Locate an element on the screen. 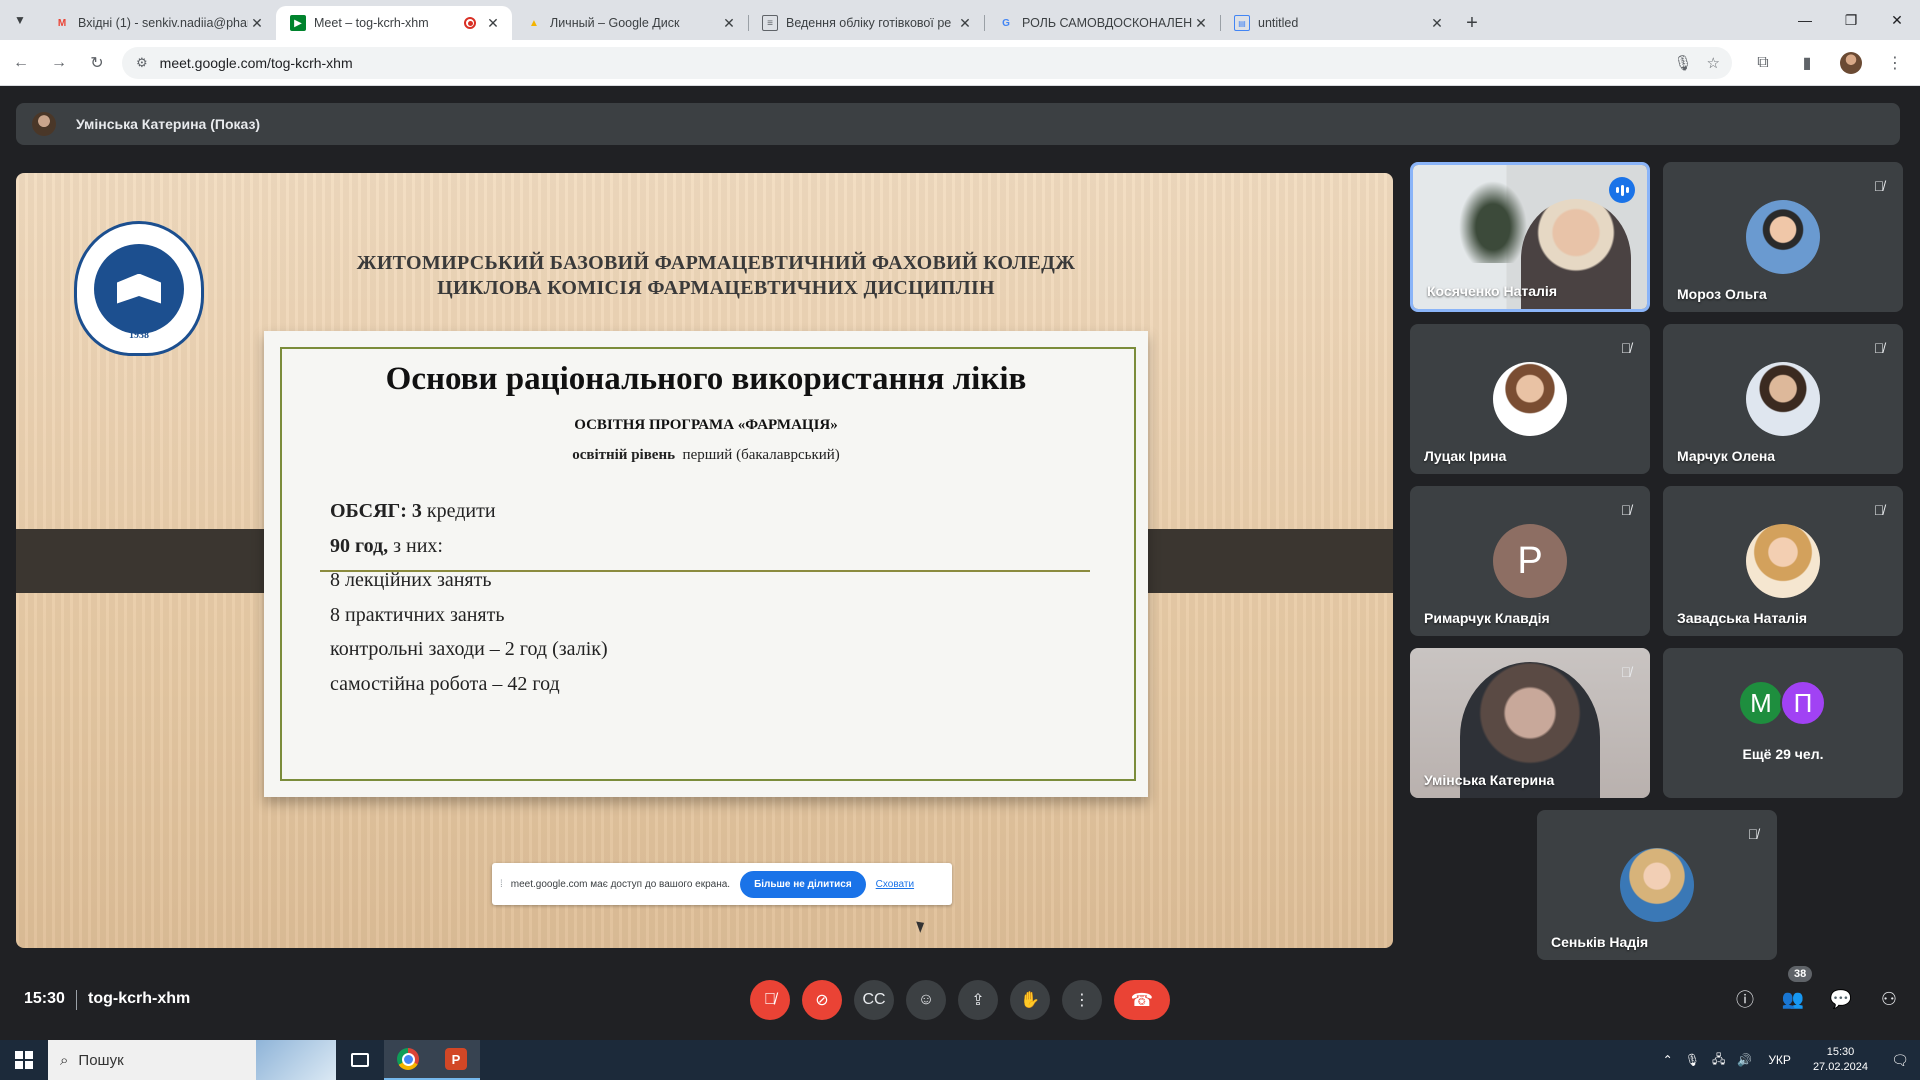  logo-emblem is located at coordinates (139, 288).